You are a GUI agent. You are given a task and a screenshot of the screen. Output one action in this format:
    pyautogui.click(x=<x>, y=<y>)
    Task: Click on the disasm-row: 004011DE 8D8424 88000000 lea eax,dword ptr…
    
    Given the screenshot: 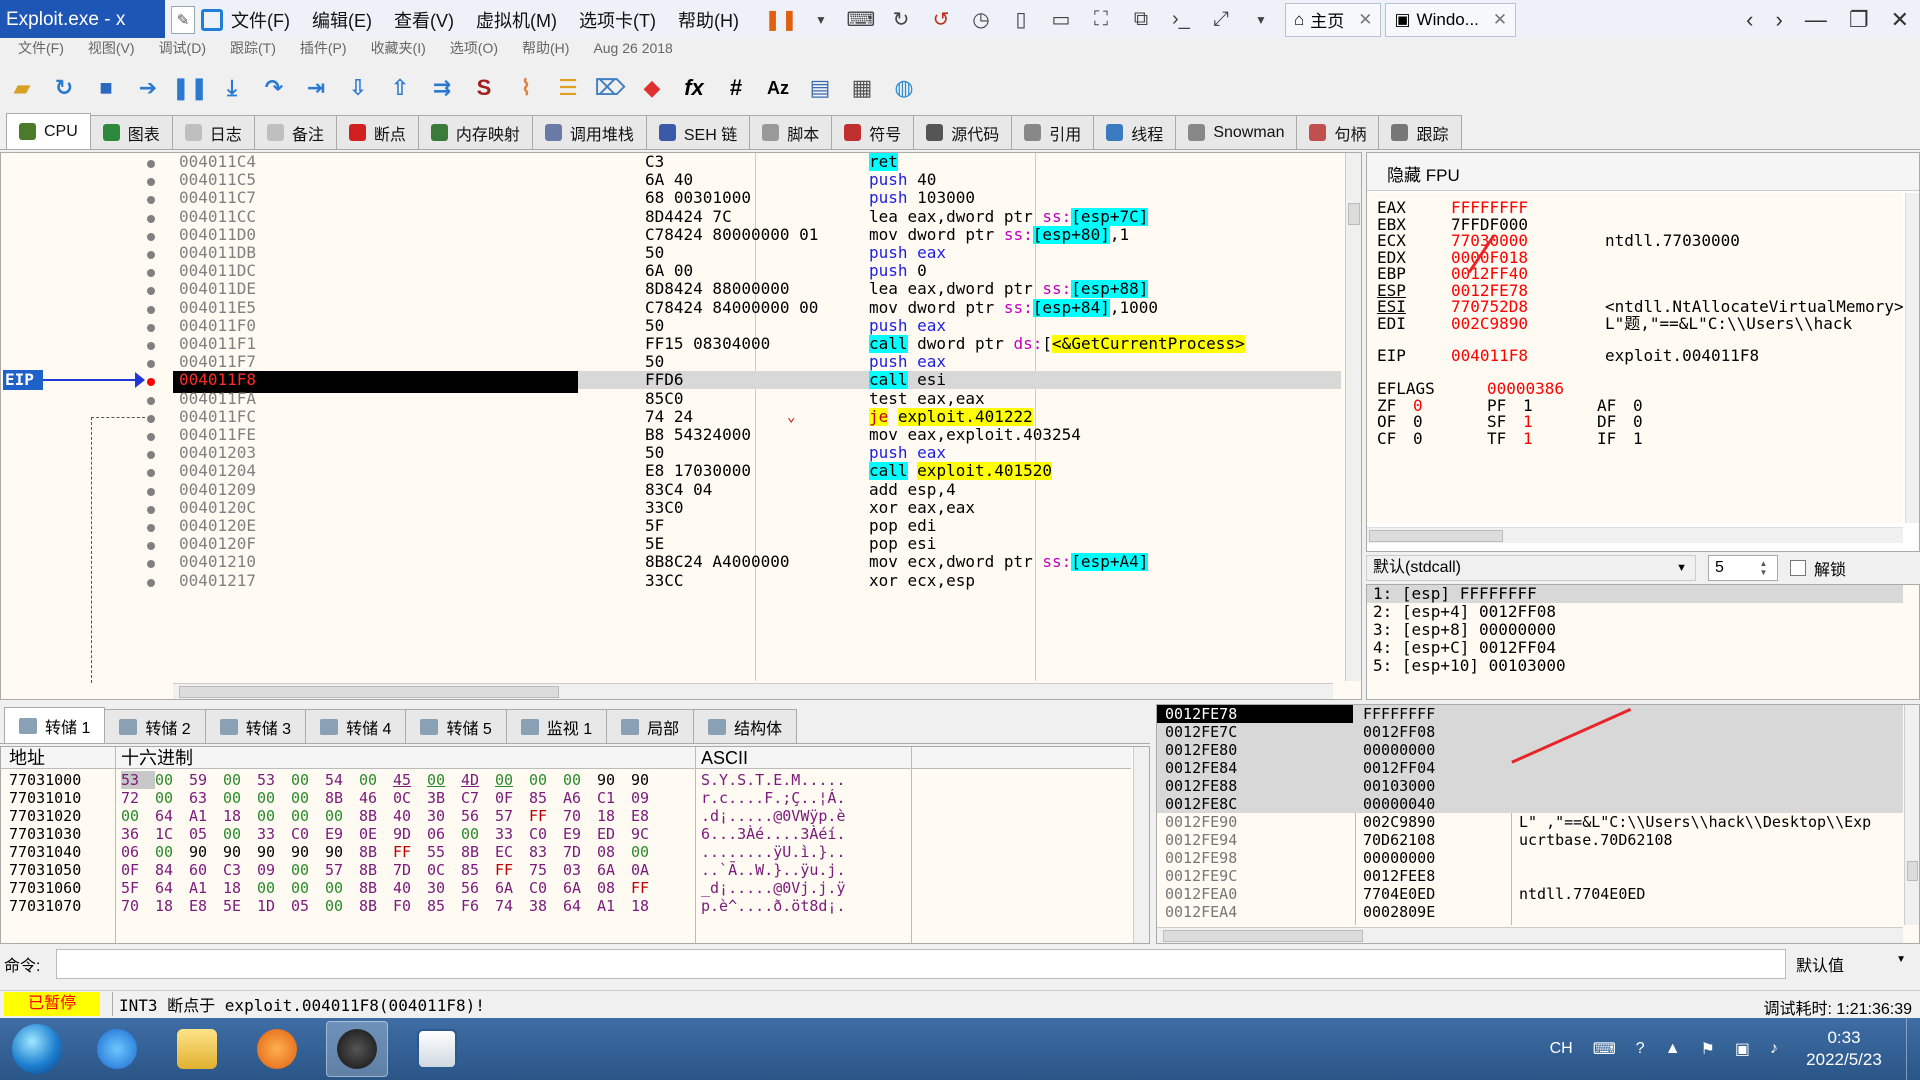 What is the action you would take?
    pyautogui.click(x=757, y=289)
    